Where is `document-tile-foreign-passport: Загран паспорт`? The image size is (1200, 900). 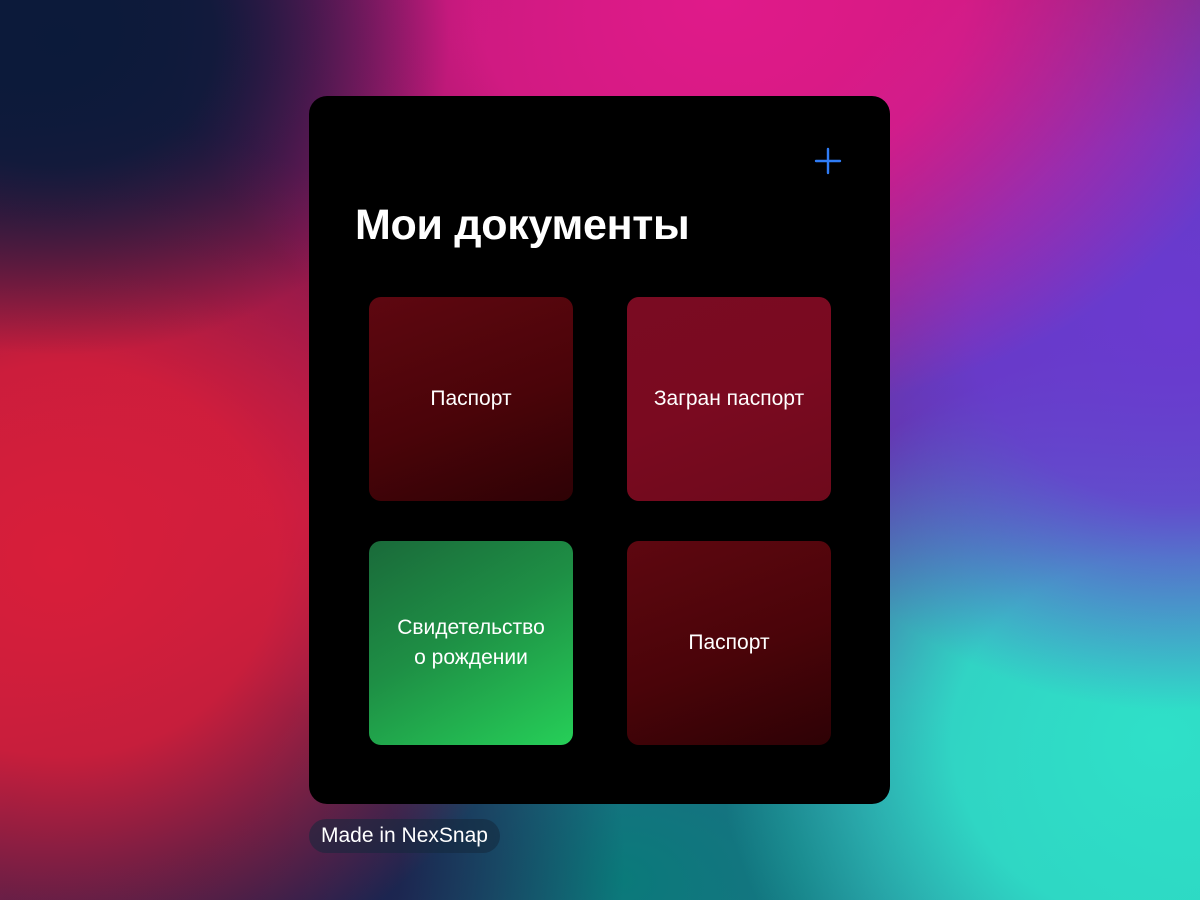
document-tile-foreign-passport: Загран паспорт is located at coordinates (729, 399).